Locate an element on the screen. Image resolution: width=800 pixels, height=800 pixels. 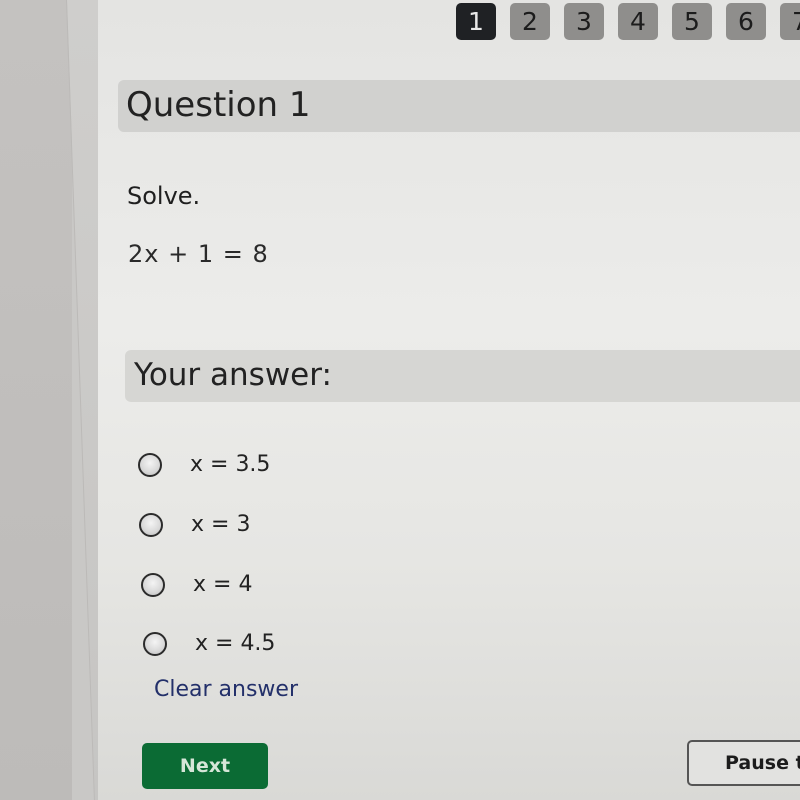
option-label: x = 3 is located at coordinates (221, 524).